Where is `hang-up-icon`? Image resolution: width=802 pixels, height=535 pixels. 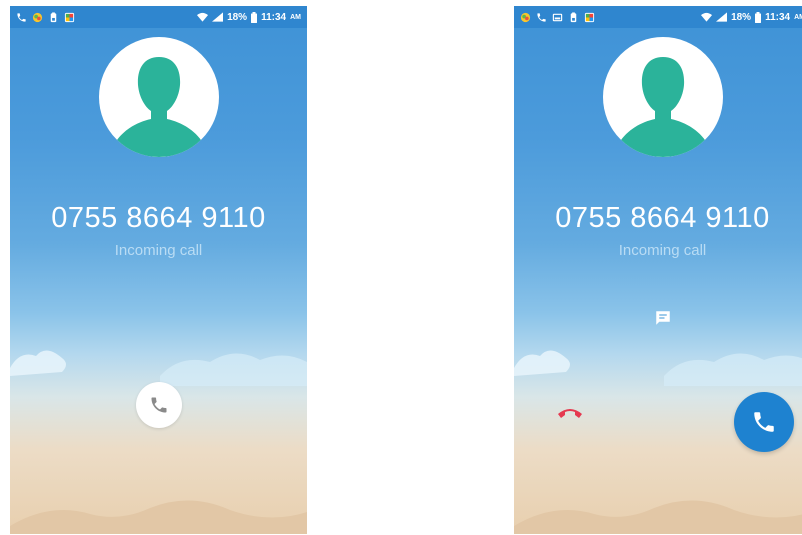 hang-up-icon is located at coordinates (570, 413).